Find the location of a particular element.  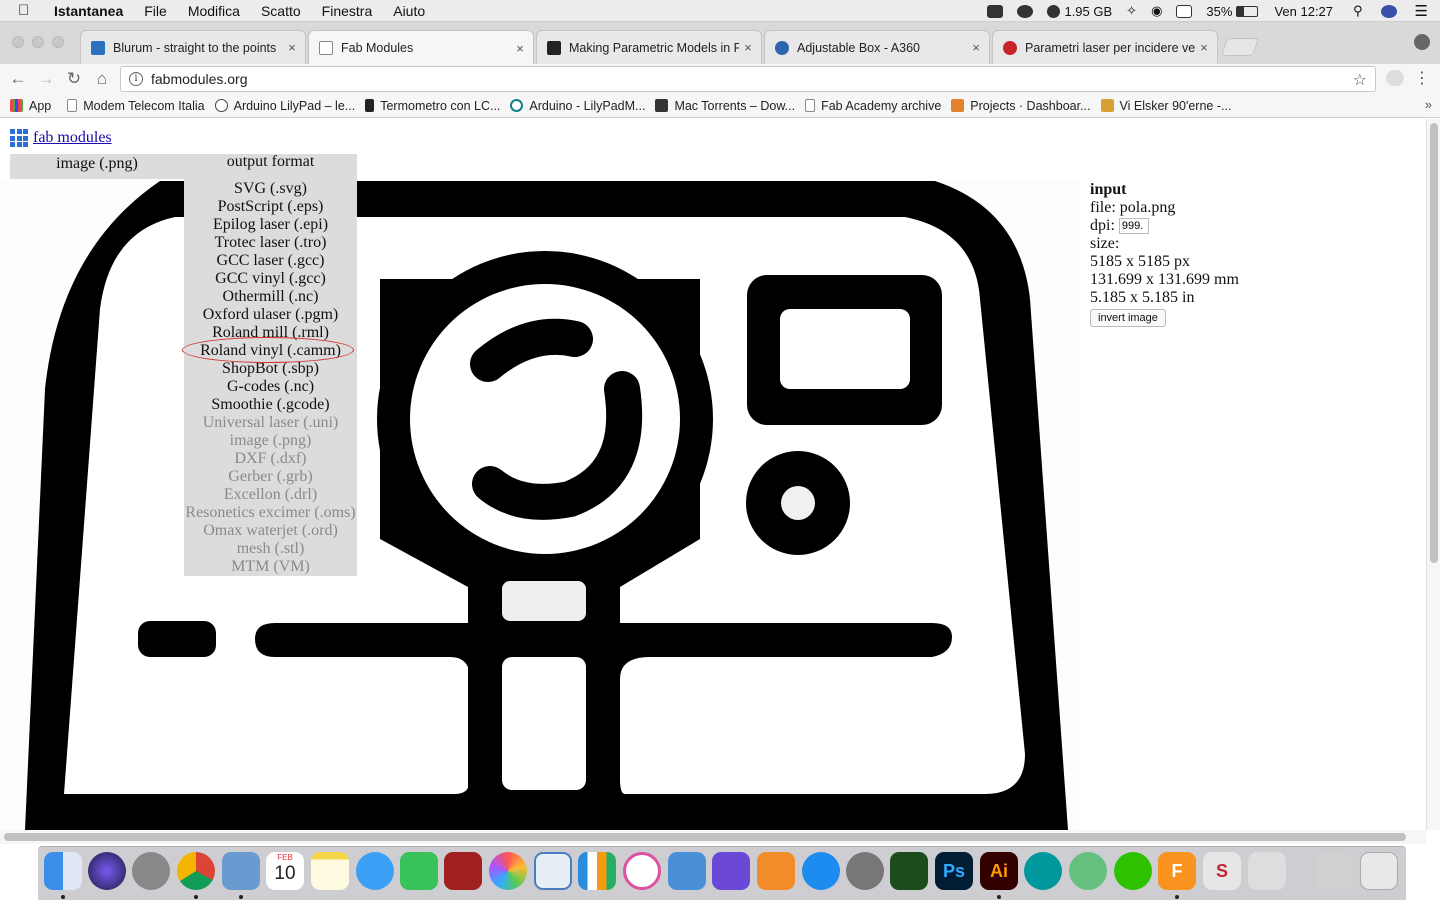

bookmark-star-icon: ☆ is located at coordinates (1360, 80).